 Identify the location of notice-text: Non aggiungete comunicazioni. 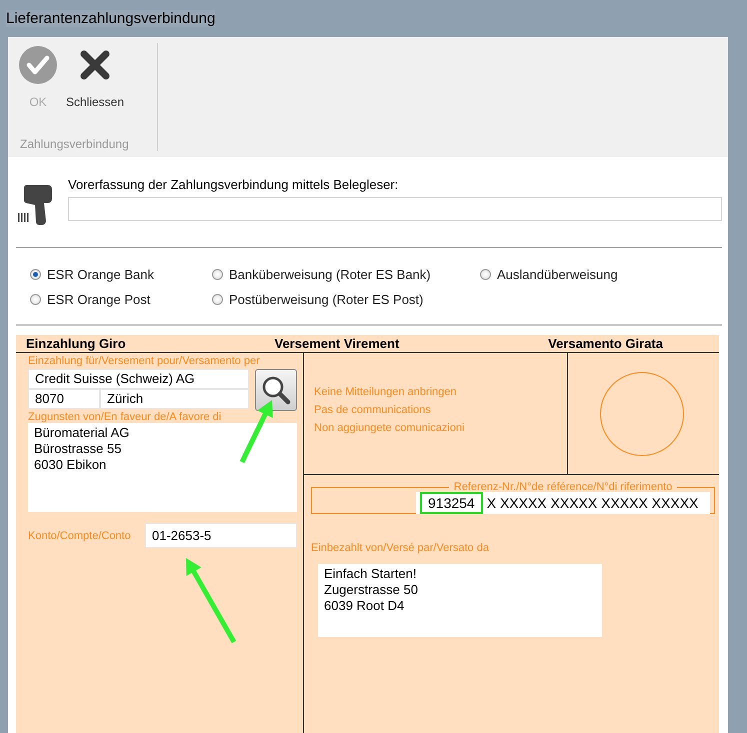
(390, 428).